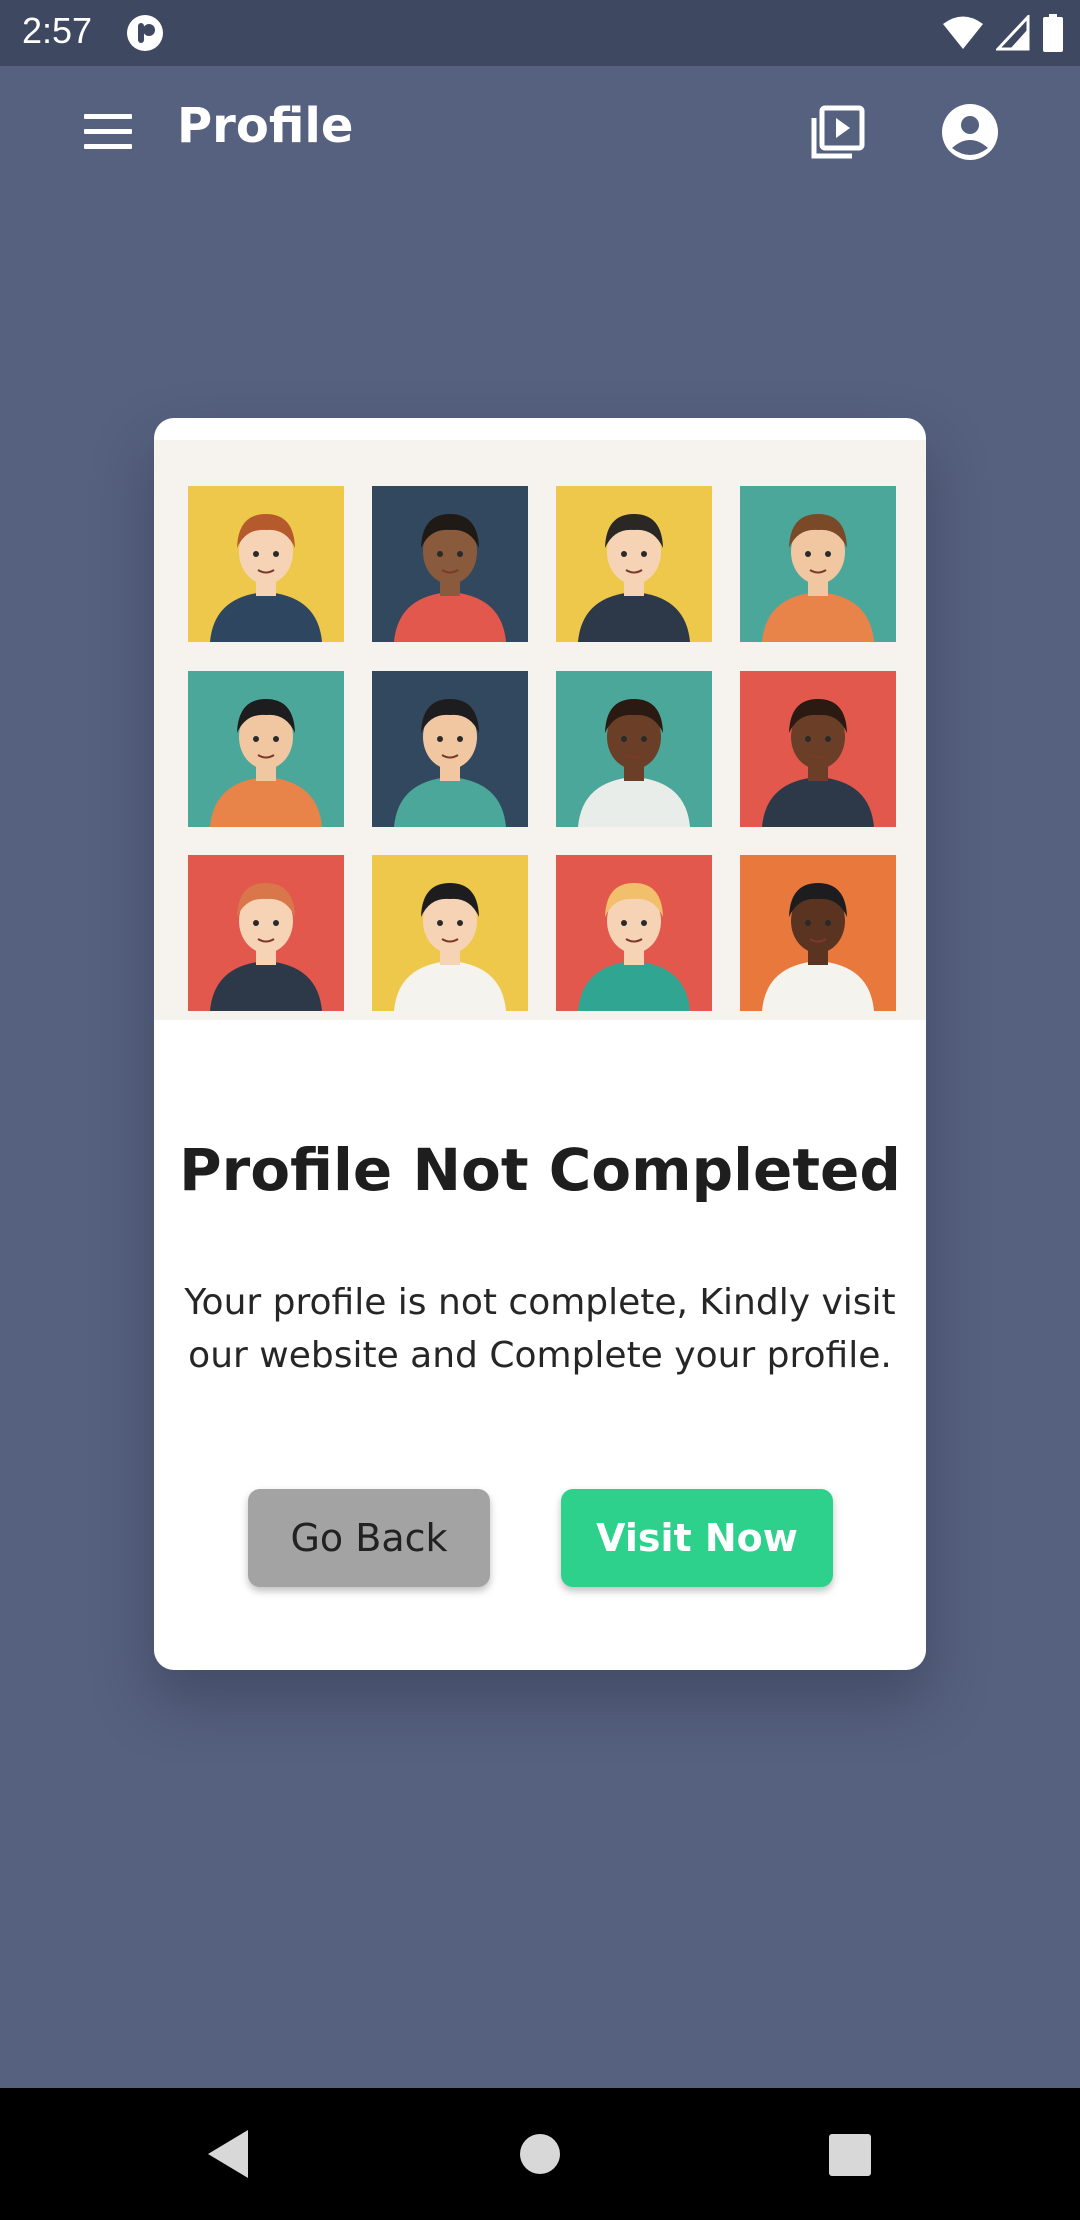  I want to click on page-title: Profile, so click(265, 126).